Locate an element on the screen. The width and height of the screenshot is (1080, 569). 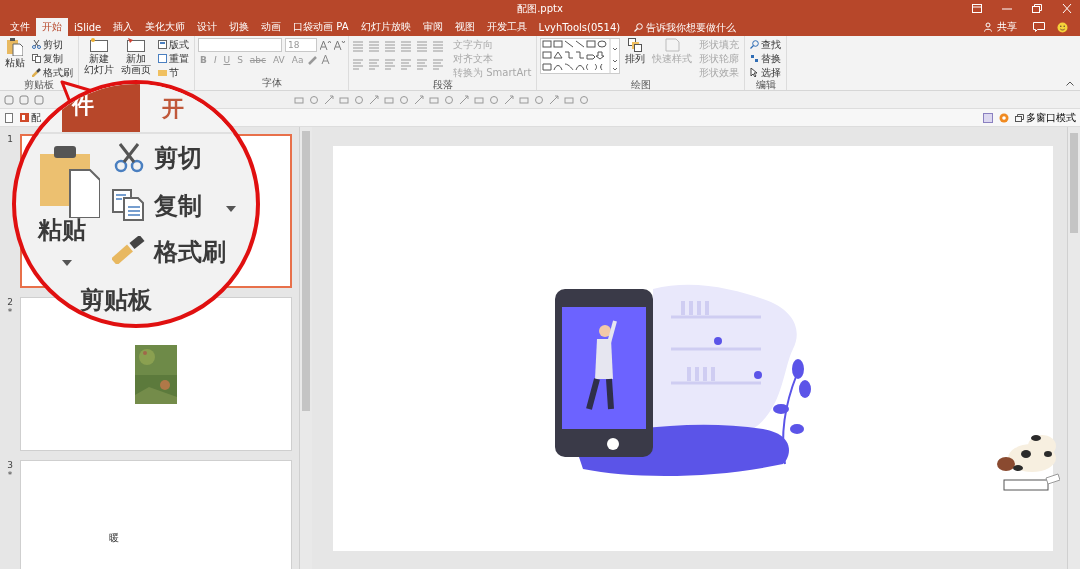
format-button: I is located at coordinates (215, 60).